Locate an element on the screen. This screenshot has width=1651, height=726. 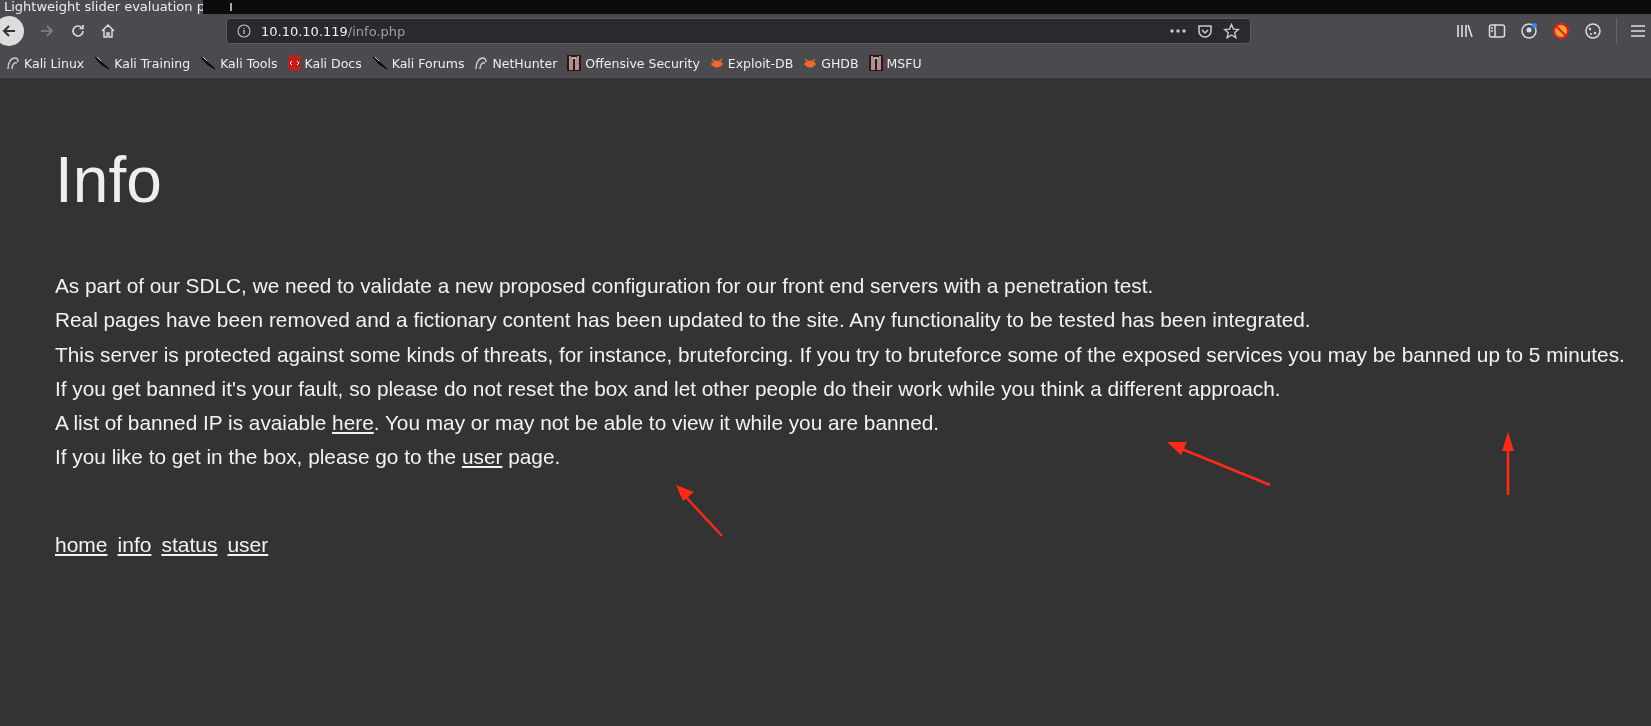
bookmark-link: Kali Docs is located at coordinates (333, 63).